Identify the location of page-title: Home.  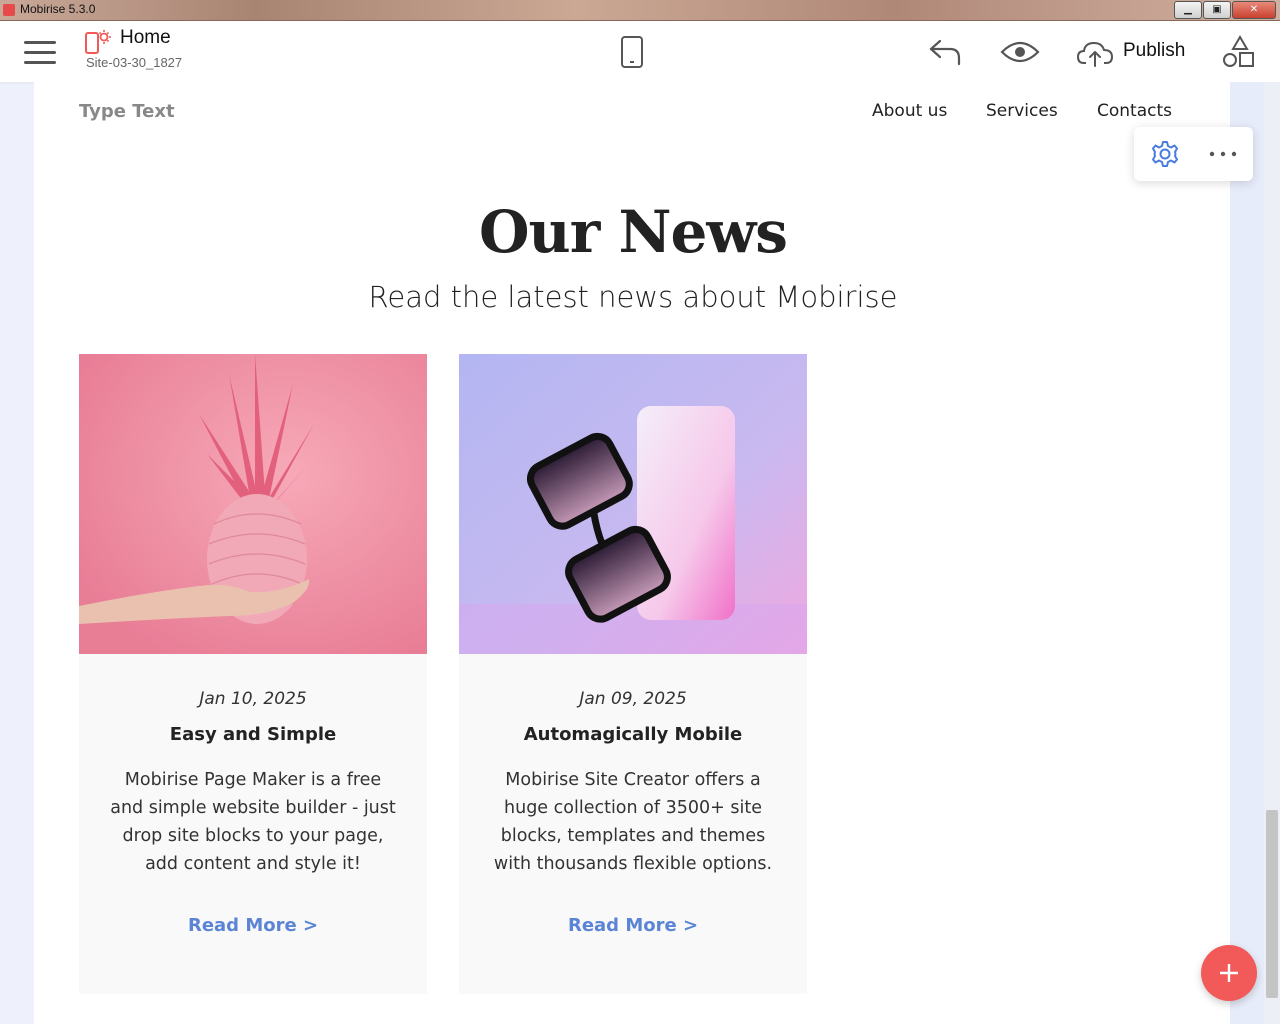
(145, 38).